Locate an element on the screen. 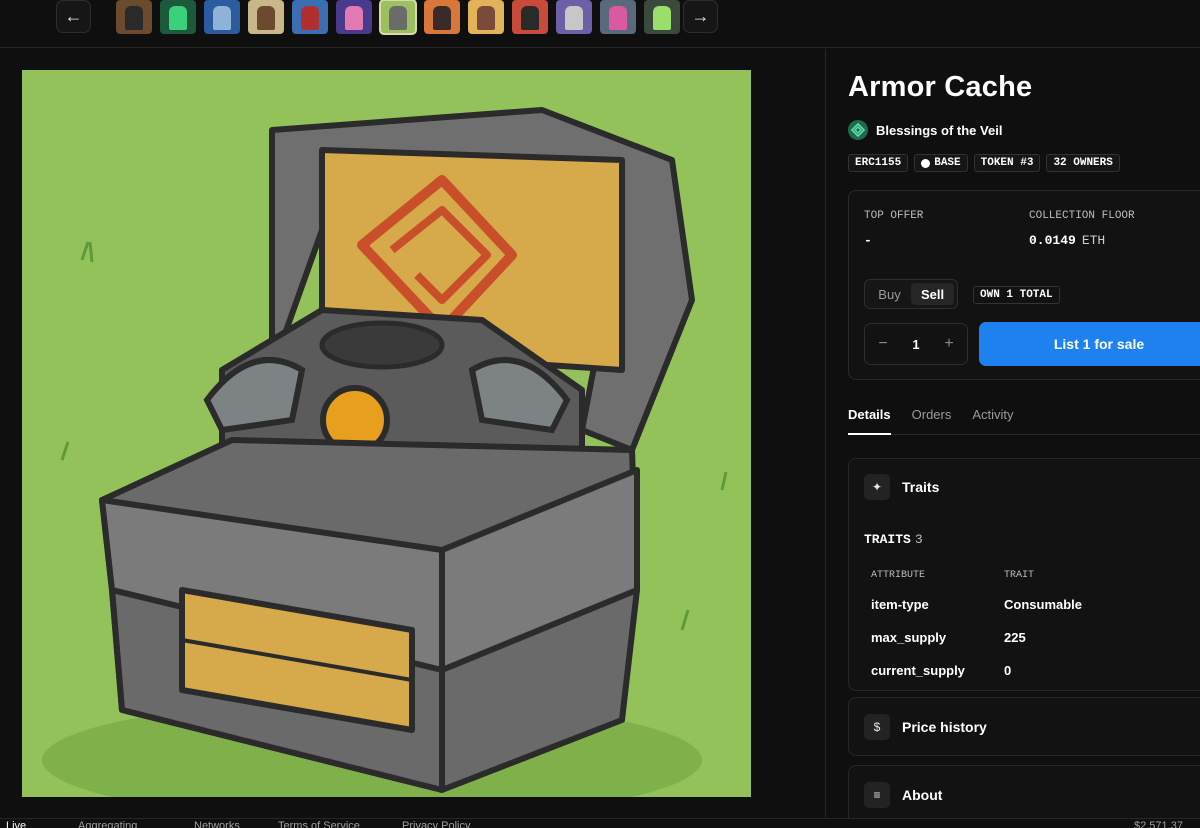 This screenshot has width=1200, height=828. tab-details: Details is located at coordinates (869, 417).